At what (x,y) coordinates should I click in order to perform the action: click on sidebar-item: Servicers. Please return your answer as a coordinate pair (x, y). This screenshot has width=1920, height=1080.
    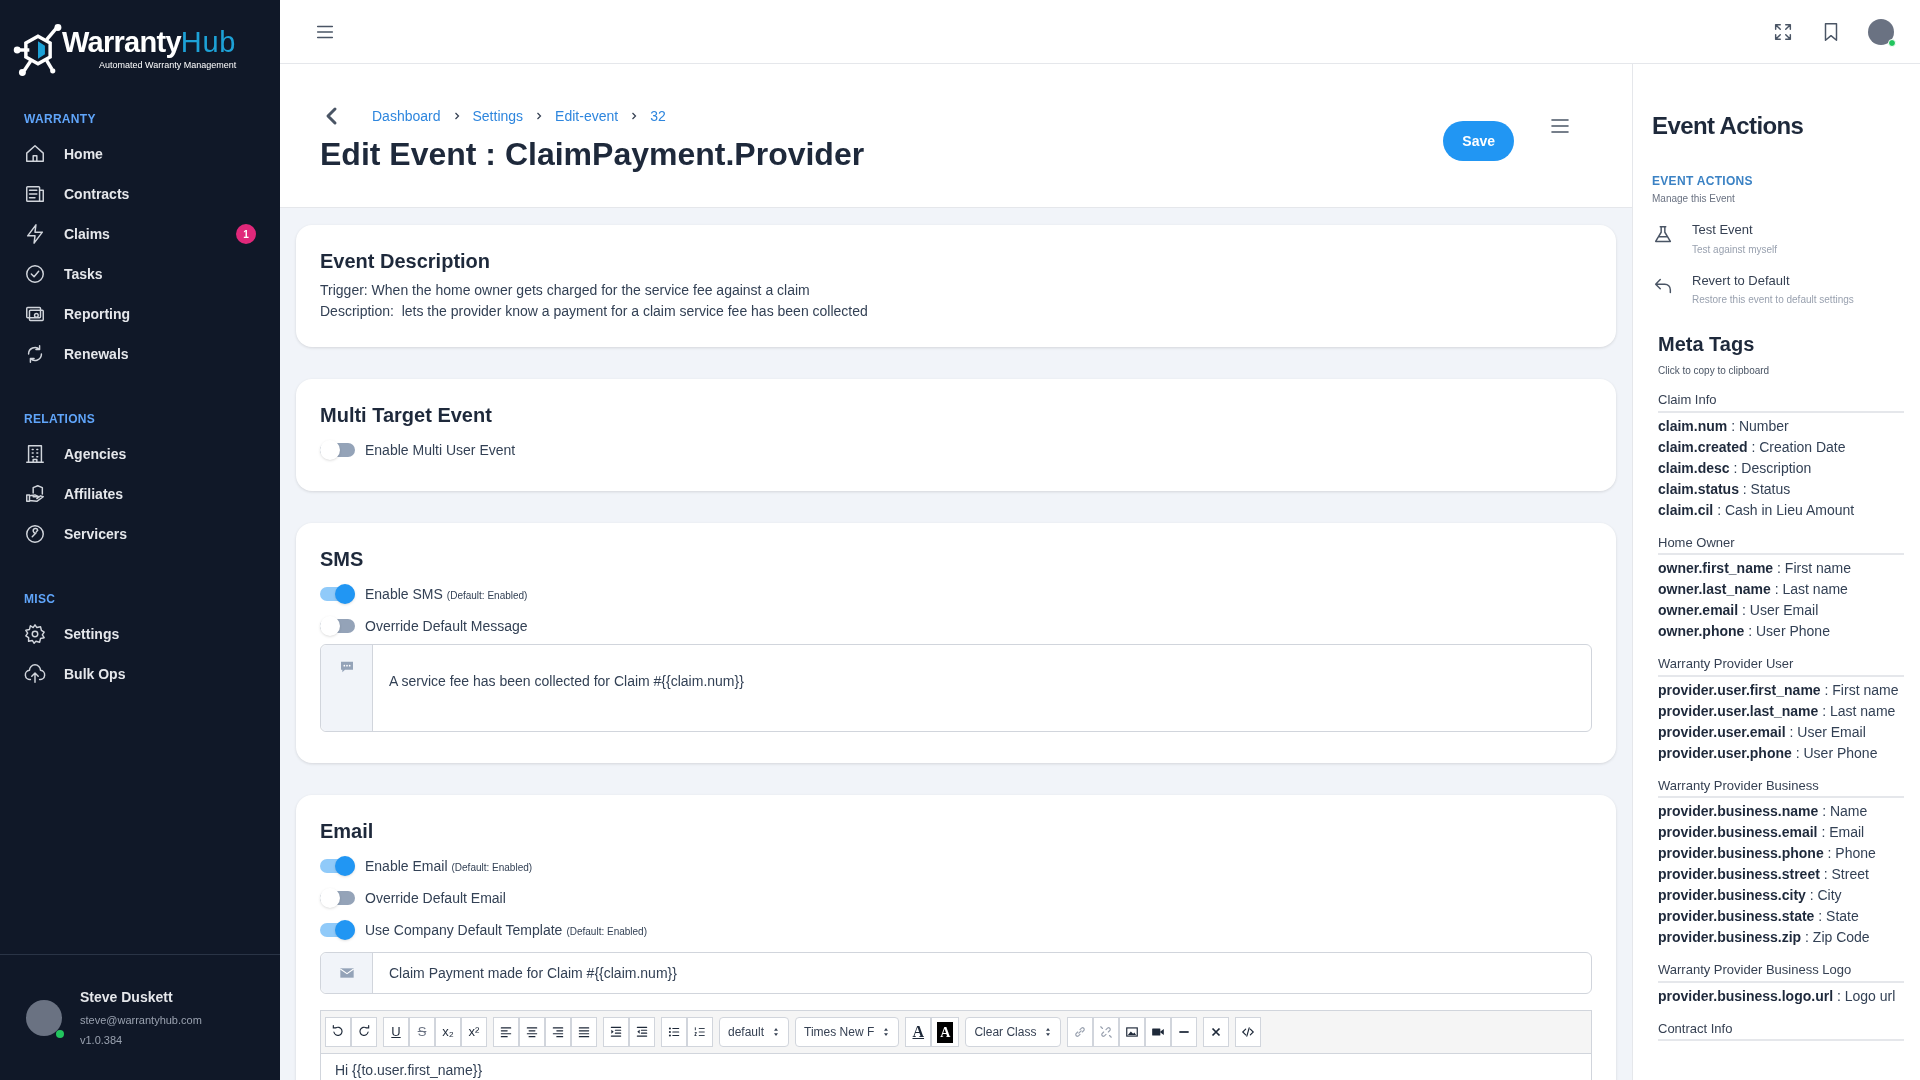
    Looking at the image, I should click on (140, 534).